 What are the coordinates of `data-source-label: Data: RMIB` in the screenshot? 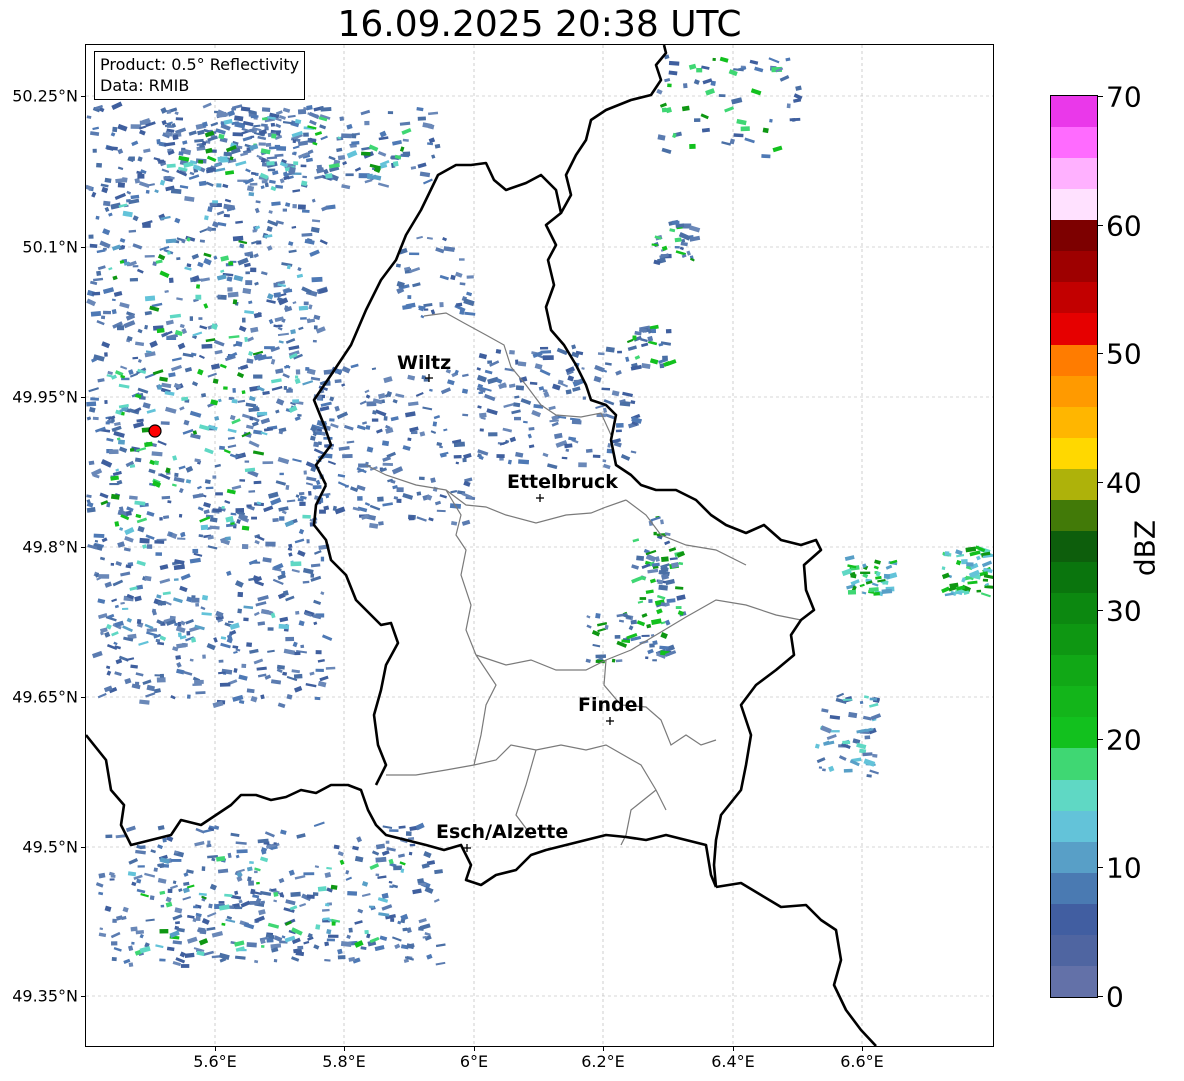 It's located at (145, 85).